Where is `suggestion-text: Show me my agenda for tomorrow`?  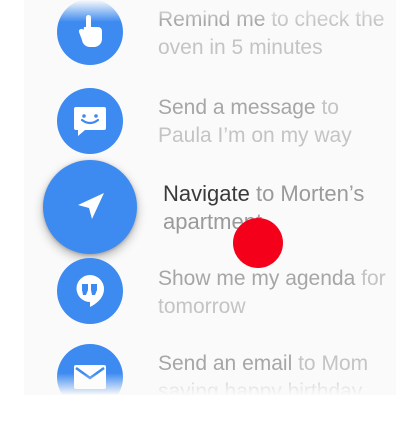
suggestion-text: Show me my agenda for tomorrow is located at coordinates (272, 293).